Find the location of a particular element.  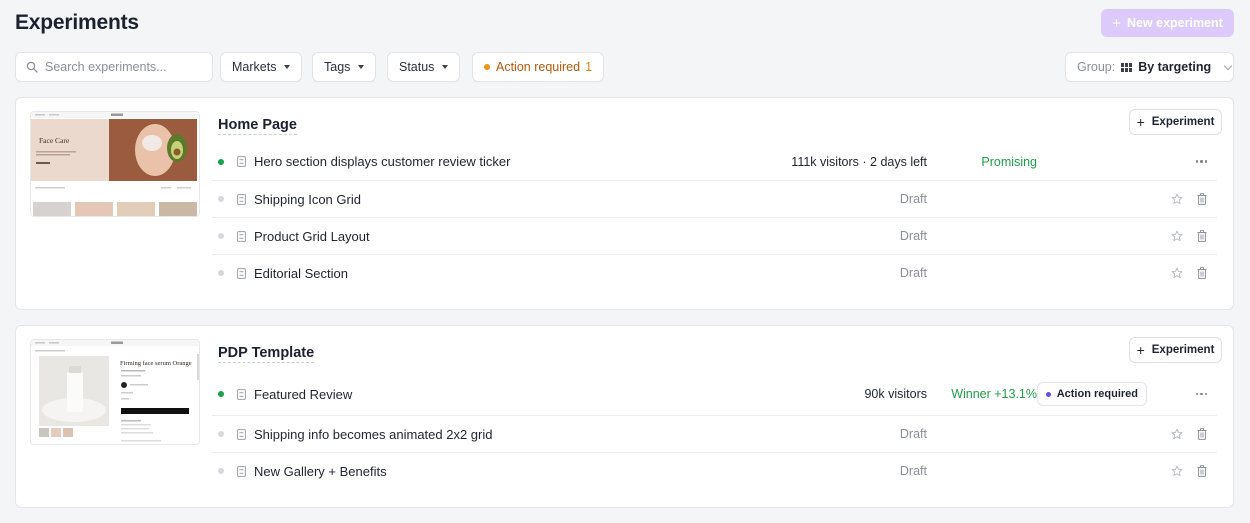

tags-filter: Tags is located at coordinates (344, 67).